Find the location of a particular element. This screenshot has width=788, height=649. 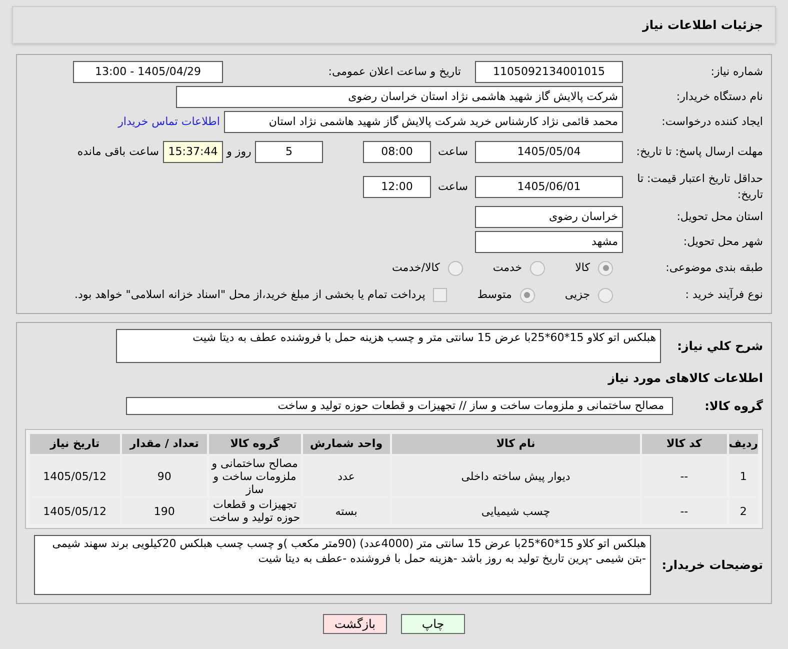

table-cell: چسب شیمیایی is located at coordinates (516, 511).